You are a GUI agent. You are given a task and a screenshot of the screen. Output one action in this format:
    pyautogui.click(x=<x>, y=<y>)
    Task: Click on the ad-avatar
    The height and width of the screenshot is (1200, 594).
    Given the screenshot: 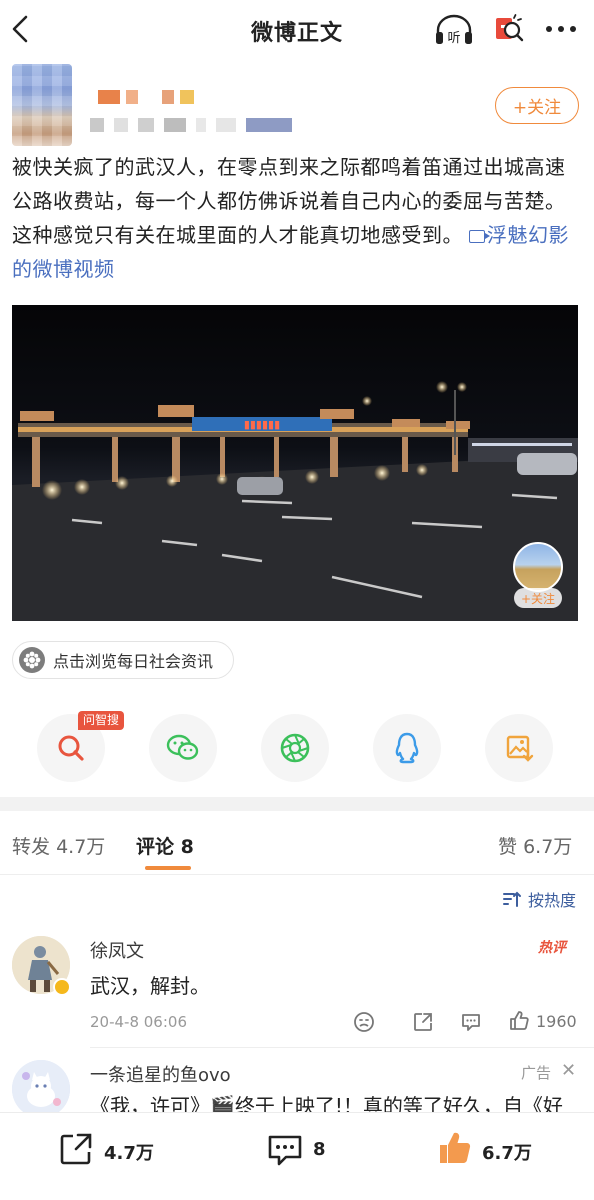 What is the action you would take?
    pyautogui.click(x=41, y=1089)
    